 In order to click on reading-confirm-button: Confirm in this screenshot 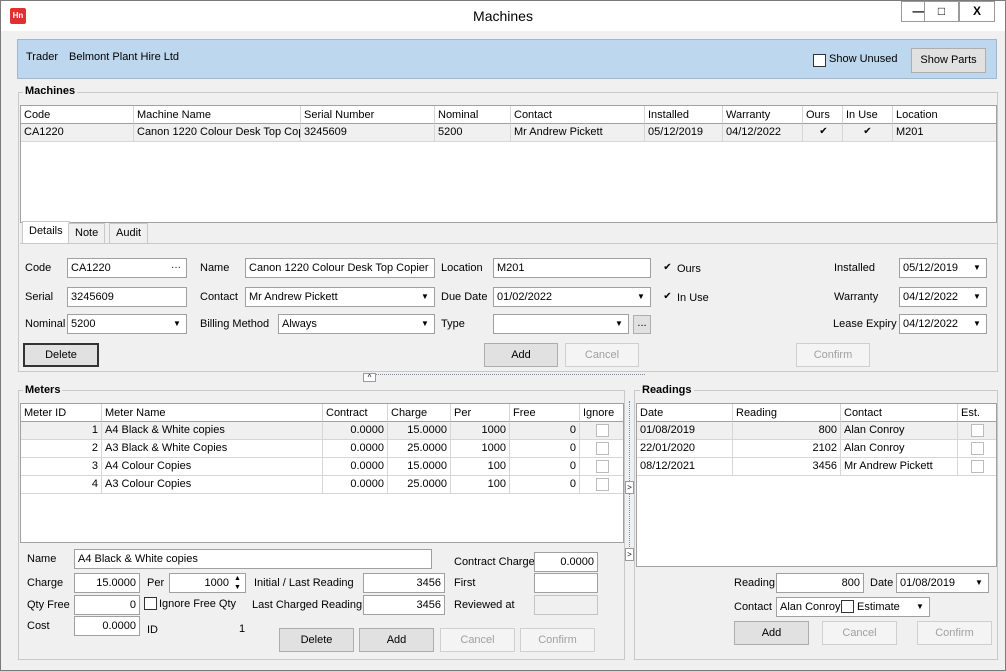, I will do `click(954, 633)`.